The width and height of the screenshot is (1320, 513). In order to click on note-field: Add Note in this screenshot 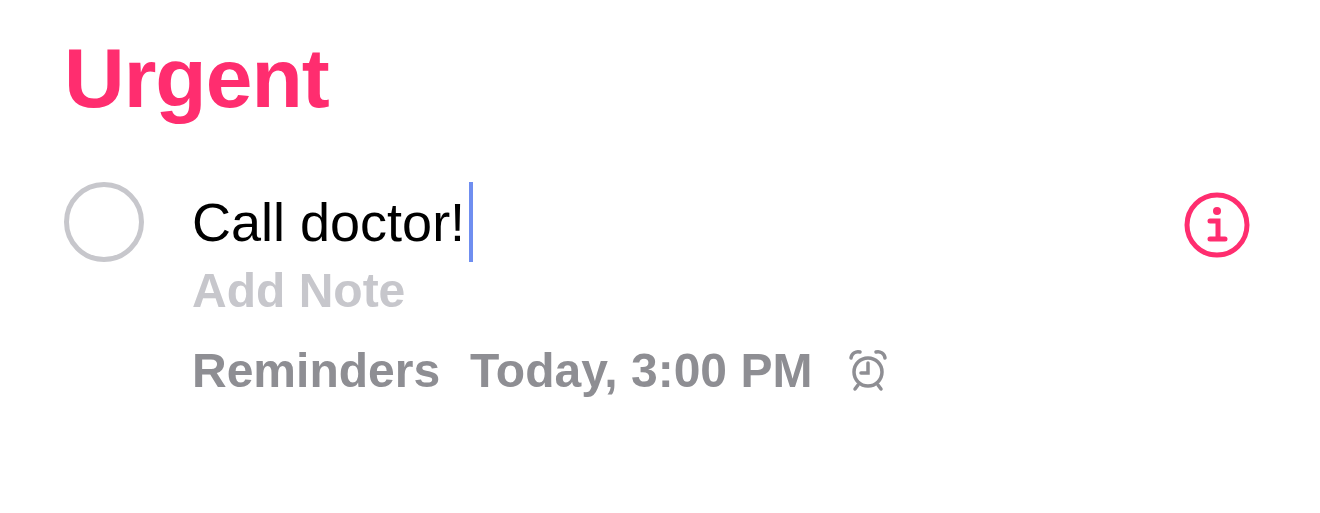, I will do `click(352, 290)`.